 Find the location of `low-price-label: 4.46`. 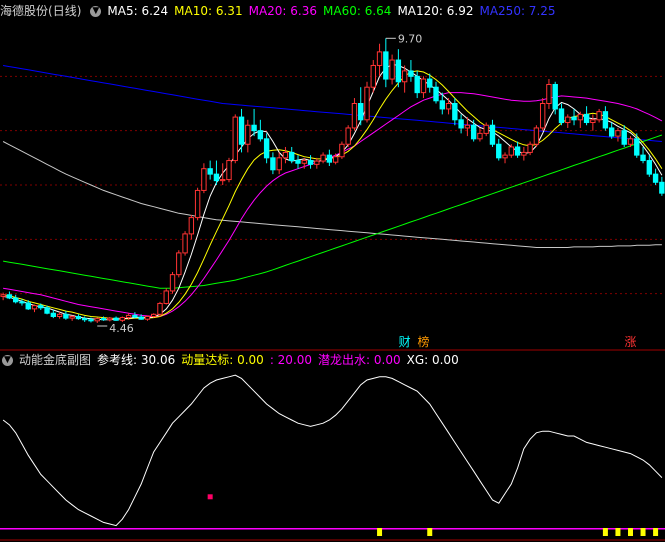

low-price-label: 4.46 is located at coordinates (121, 328).